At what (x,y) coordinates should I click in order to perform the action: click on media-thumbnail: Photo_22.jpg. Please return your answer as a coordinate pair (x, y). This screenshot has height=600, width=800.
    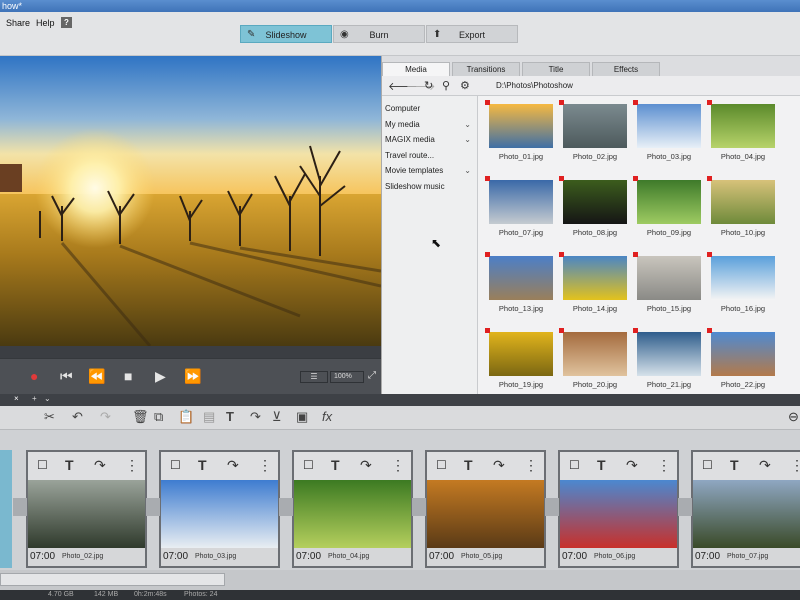
    Looking at the image, I should click on (741, 361).